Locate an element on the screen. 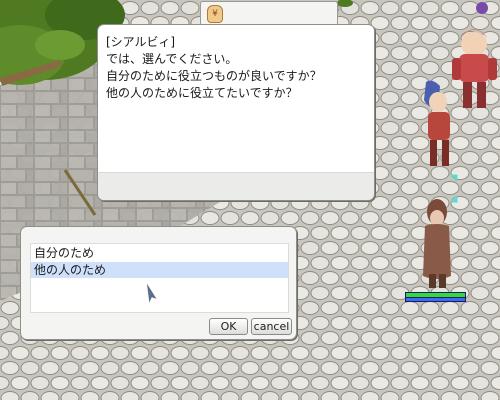  npc-character-blue-hair is located at coordinates (443, 125).